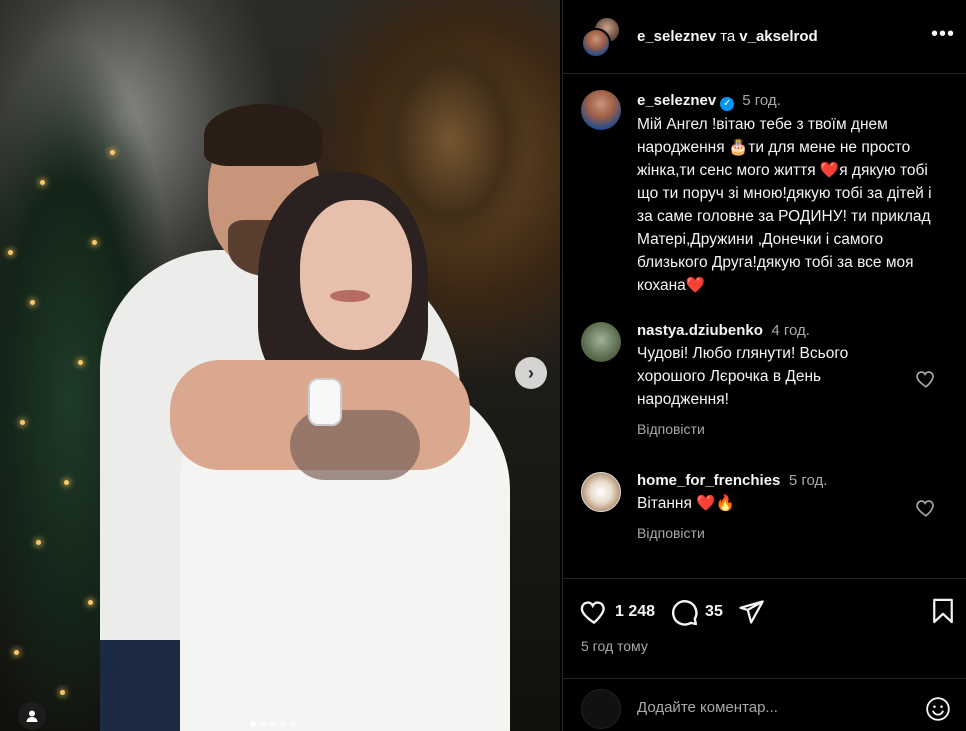 The height and width of the screenshot is (731, 966). Describe the element at coordinates (263, 135) in the screenshot. I see `man-hair` at that location.